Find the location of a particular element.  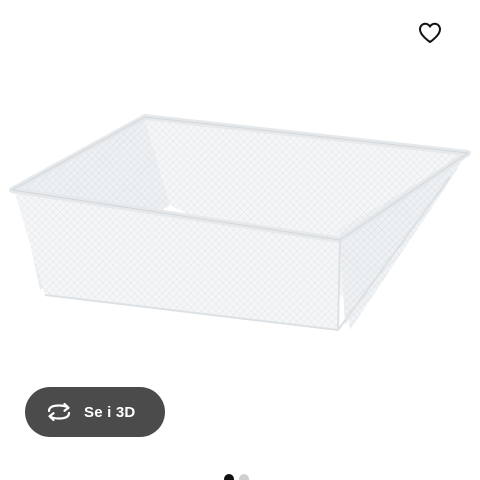

heart-outline-icon is located at coordinates (430, 32).